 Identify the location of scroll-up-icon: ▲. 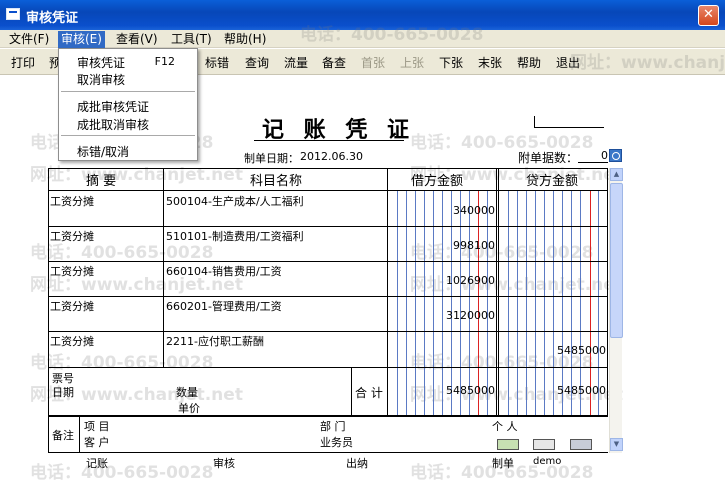
(616, 174).